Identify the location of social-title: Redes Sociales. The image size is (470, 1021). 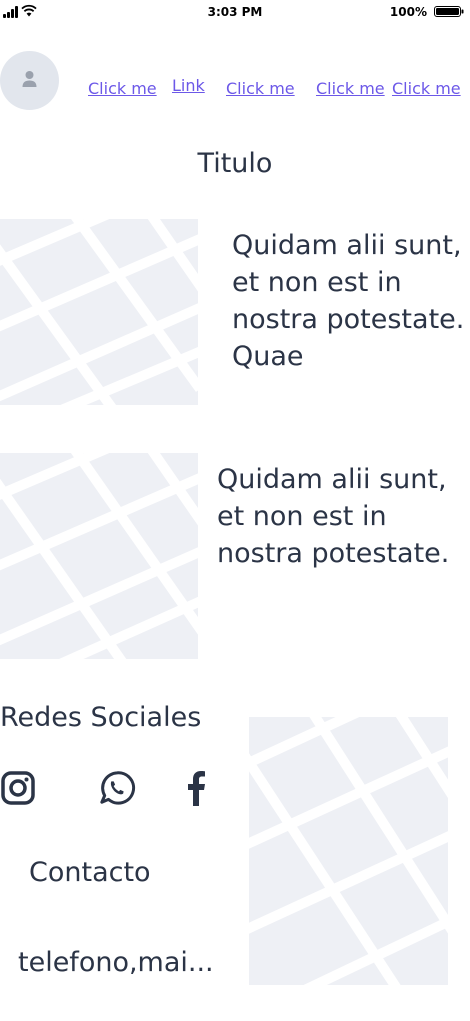
(101, 717).